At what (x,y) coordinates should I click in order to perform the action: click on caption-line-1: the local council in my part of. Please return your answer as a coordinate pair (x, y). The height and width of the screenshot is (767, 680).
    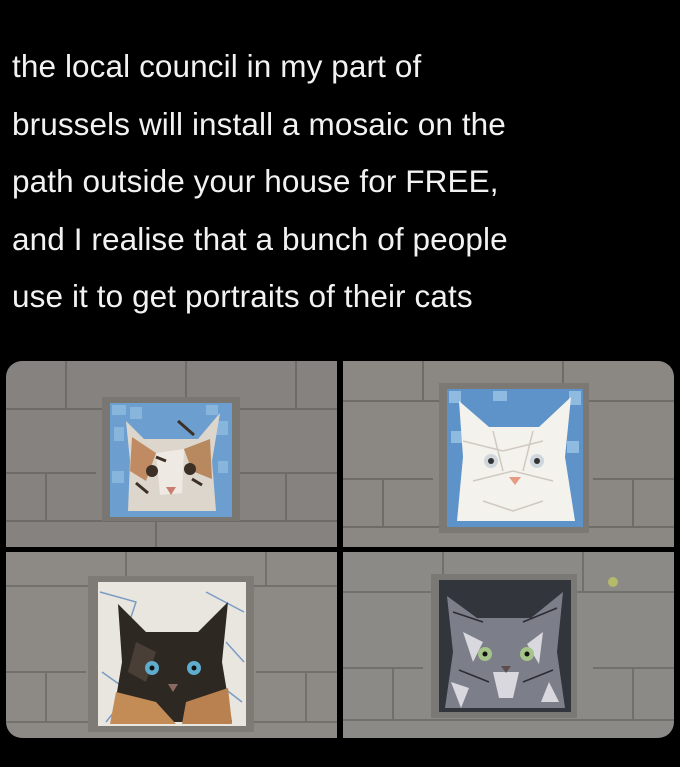
    Looking at the image, I should click on (217, 66).